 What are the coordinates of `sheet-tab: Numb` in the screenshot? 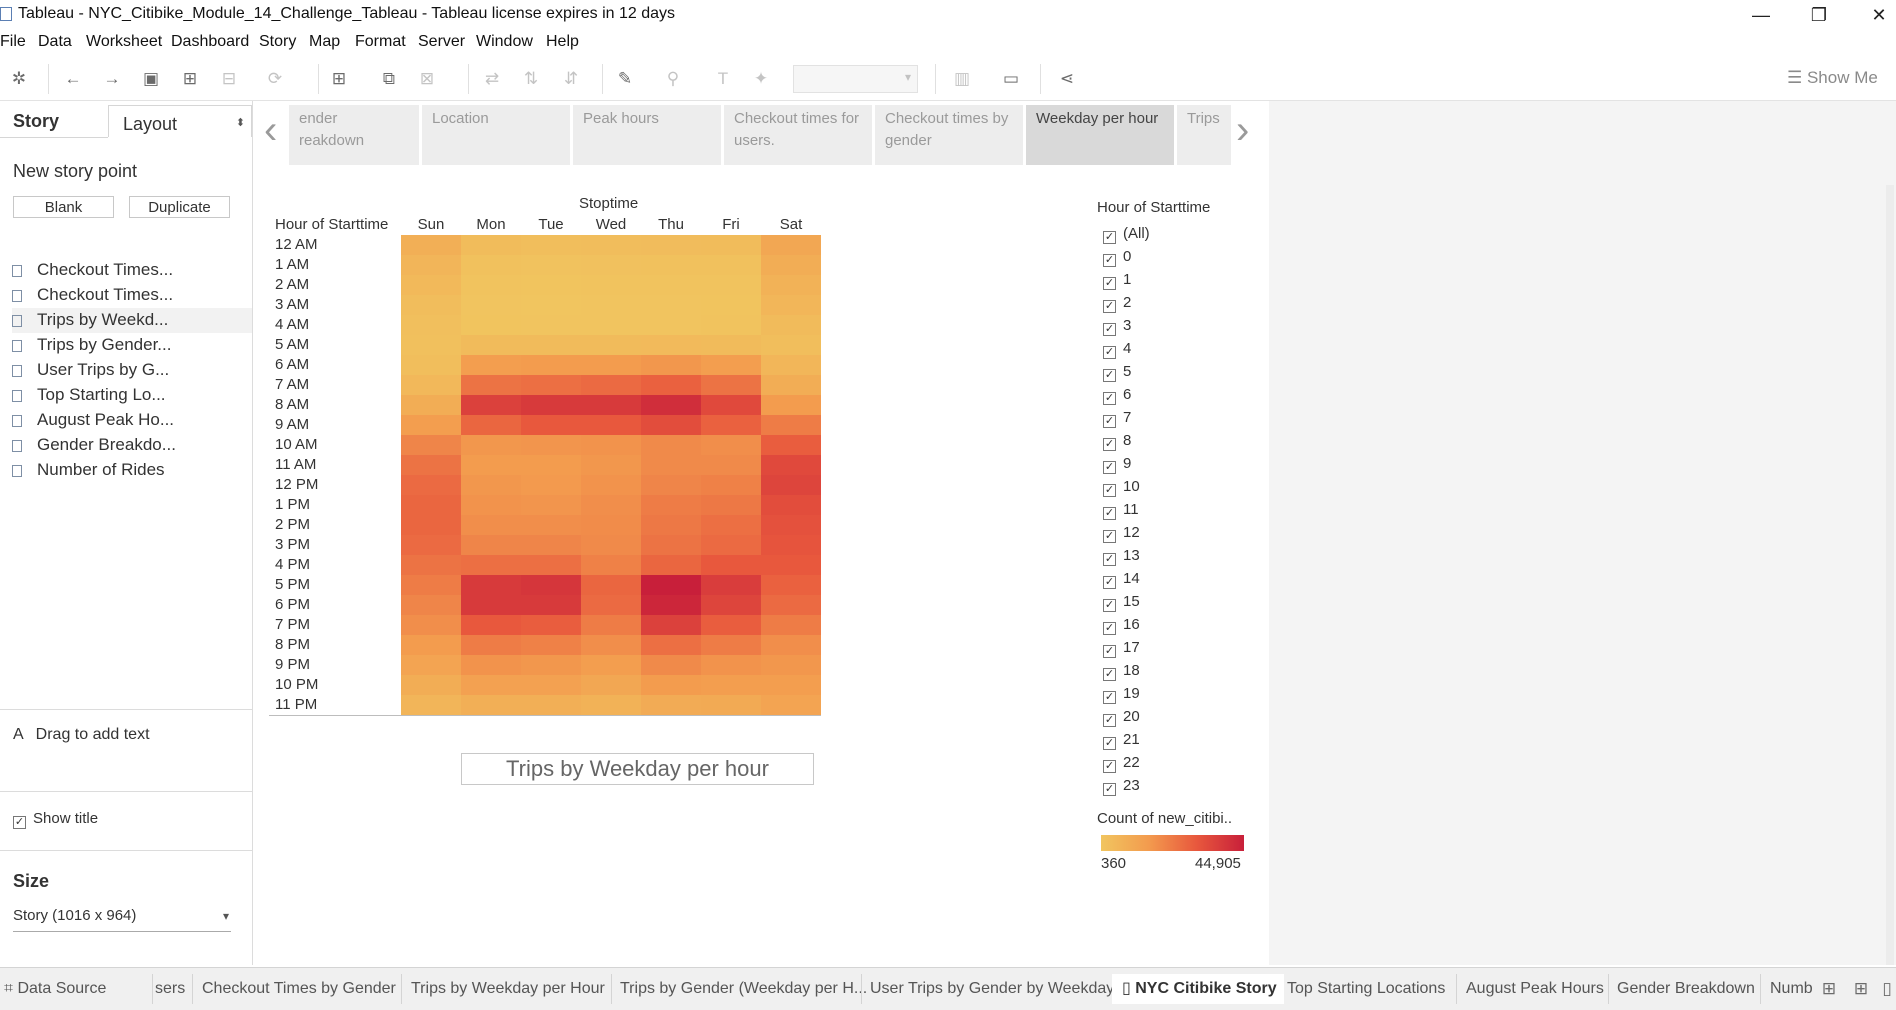 It's located at (1791, 989).